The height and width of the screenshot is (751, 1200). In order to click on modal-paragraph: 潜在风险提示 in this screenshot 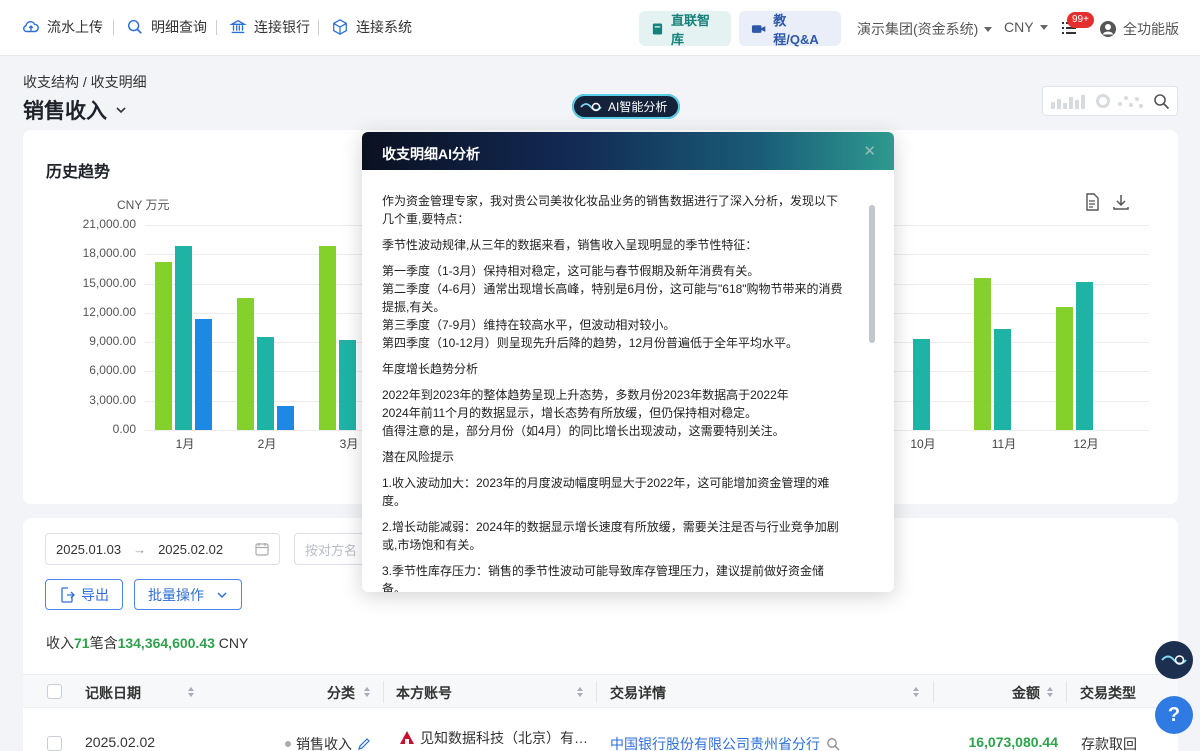, I will do `click(418, 457)`.